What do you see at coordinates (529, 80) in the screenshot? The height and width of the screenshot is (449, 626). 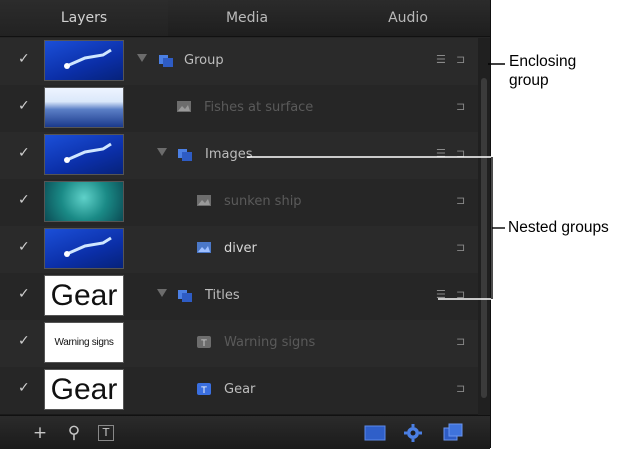 I see `annotation-line: group` at bounding box center [529, 80].